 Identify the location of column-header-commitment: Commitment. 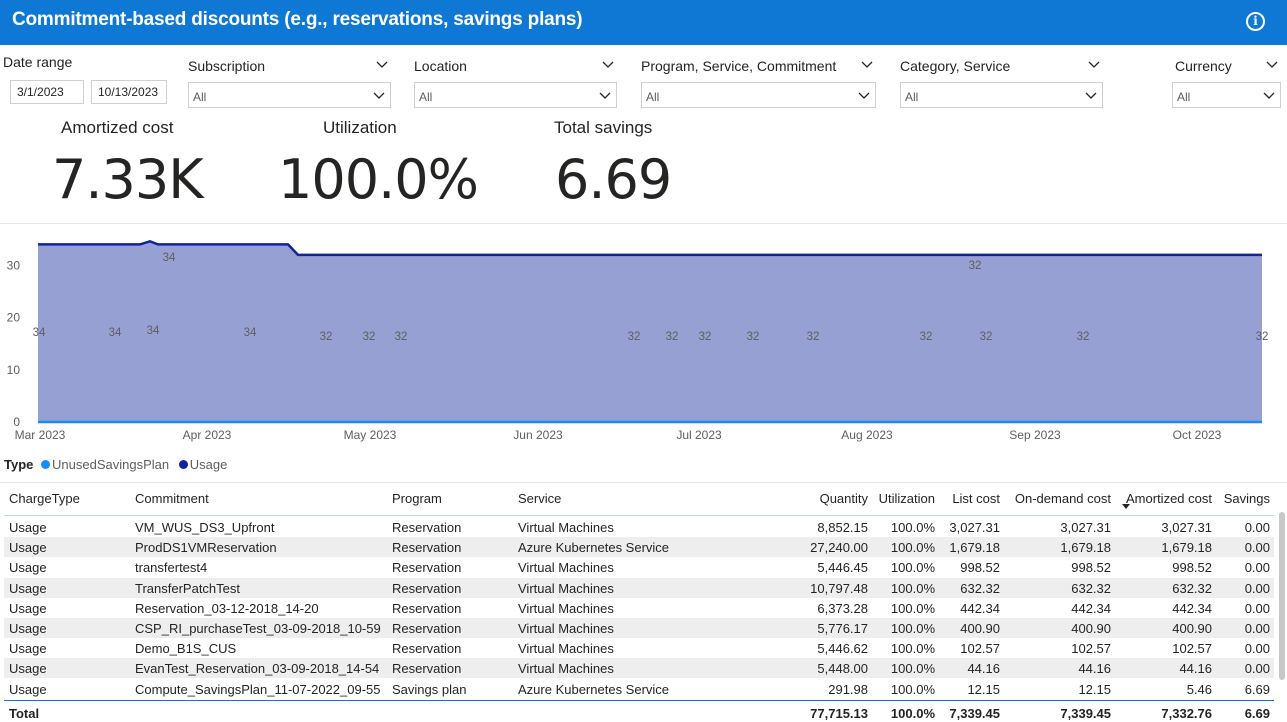
(172, 498).